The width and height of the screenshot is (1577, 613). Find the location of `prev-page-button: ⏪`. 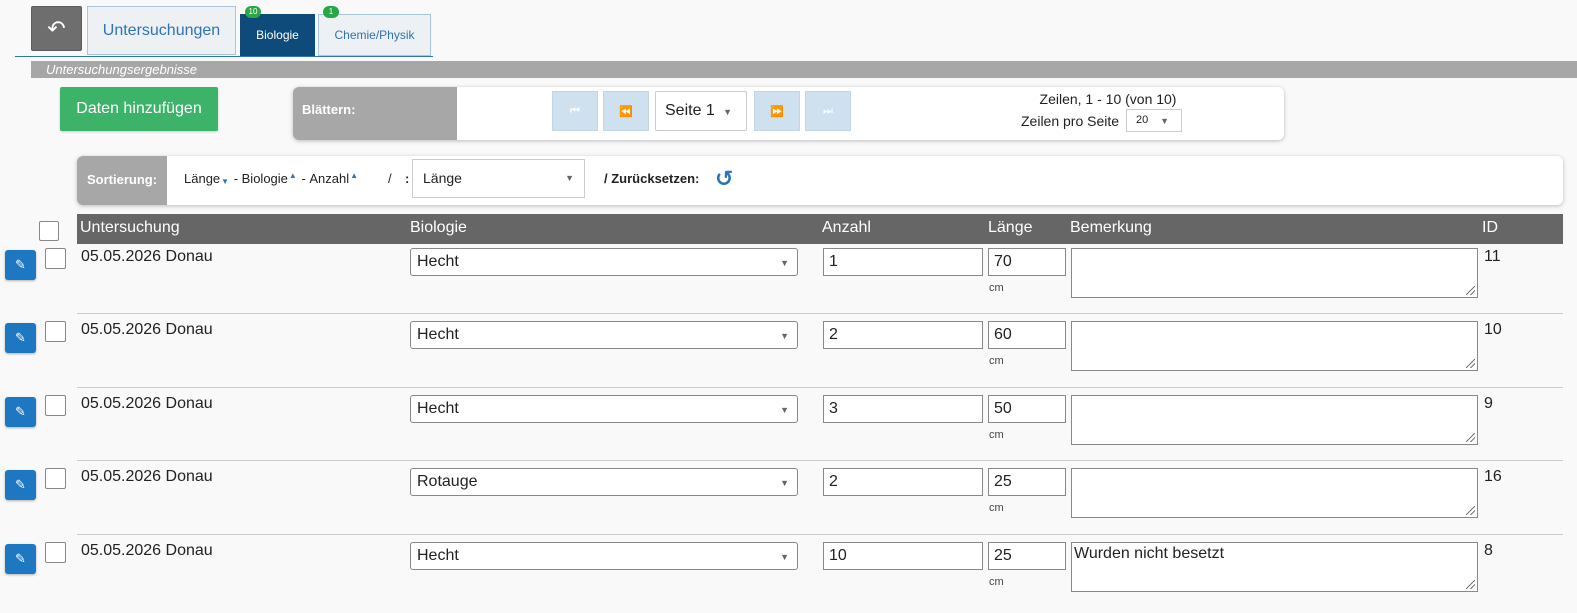

prev-page-button: ⏪ is located at coordinates (626, 111).